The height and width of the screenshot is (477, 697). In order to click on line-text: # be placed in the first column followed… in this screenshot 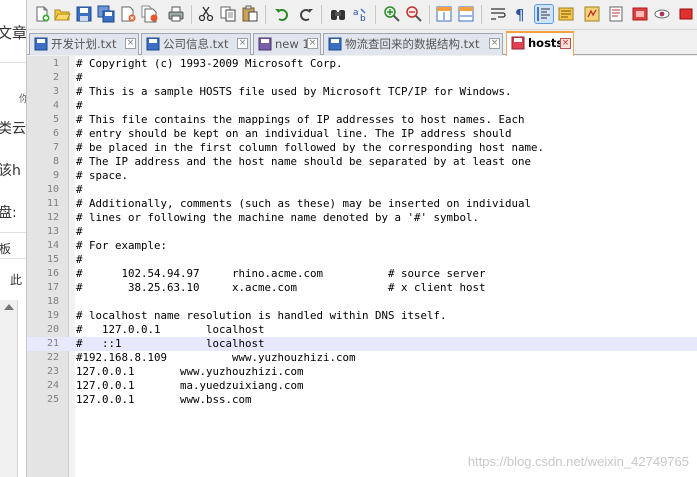, I will do `click(310, 148)`.